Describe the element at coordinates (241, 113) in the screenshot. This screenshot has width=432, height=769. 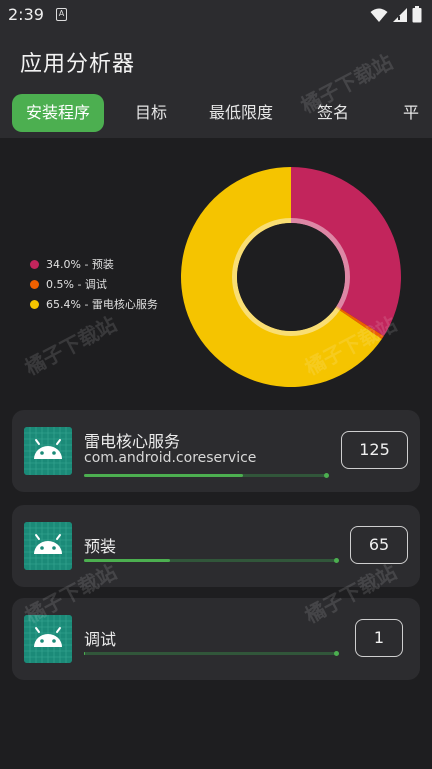
I see `tab-minimum: 最低限度` at that location.